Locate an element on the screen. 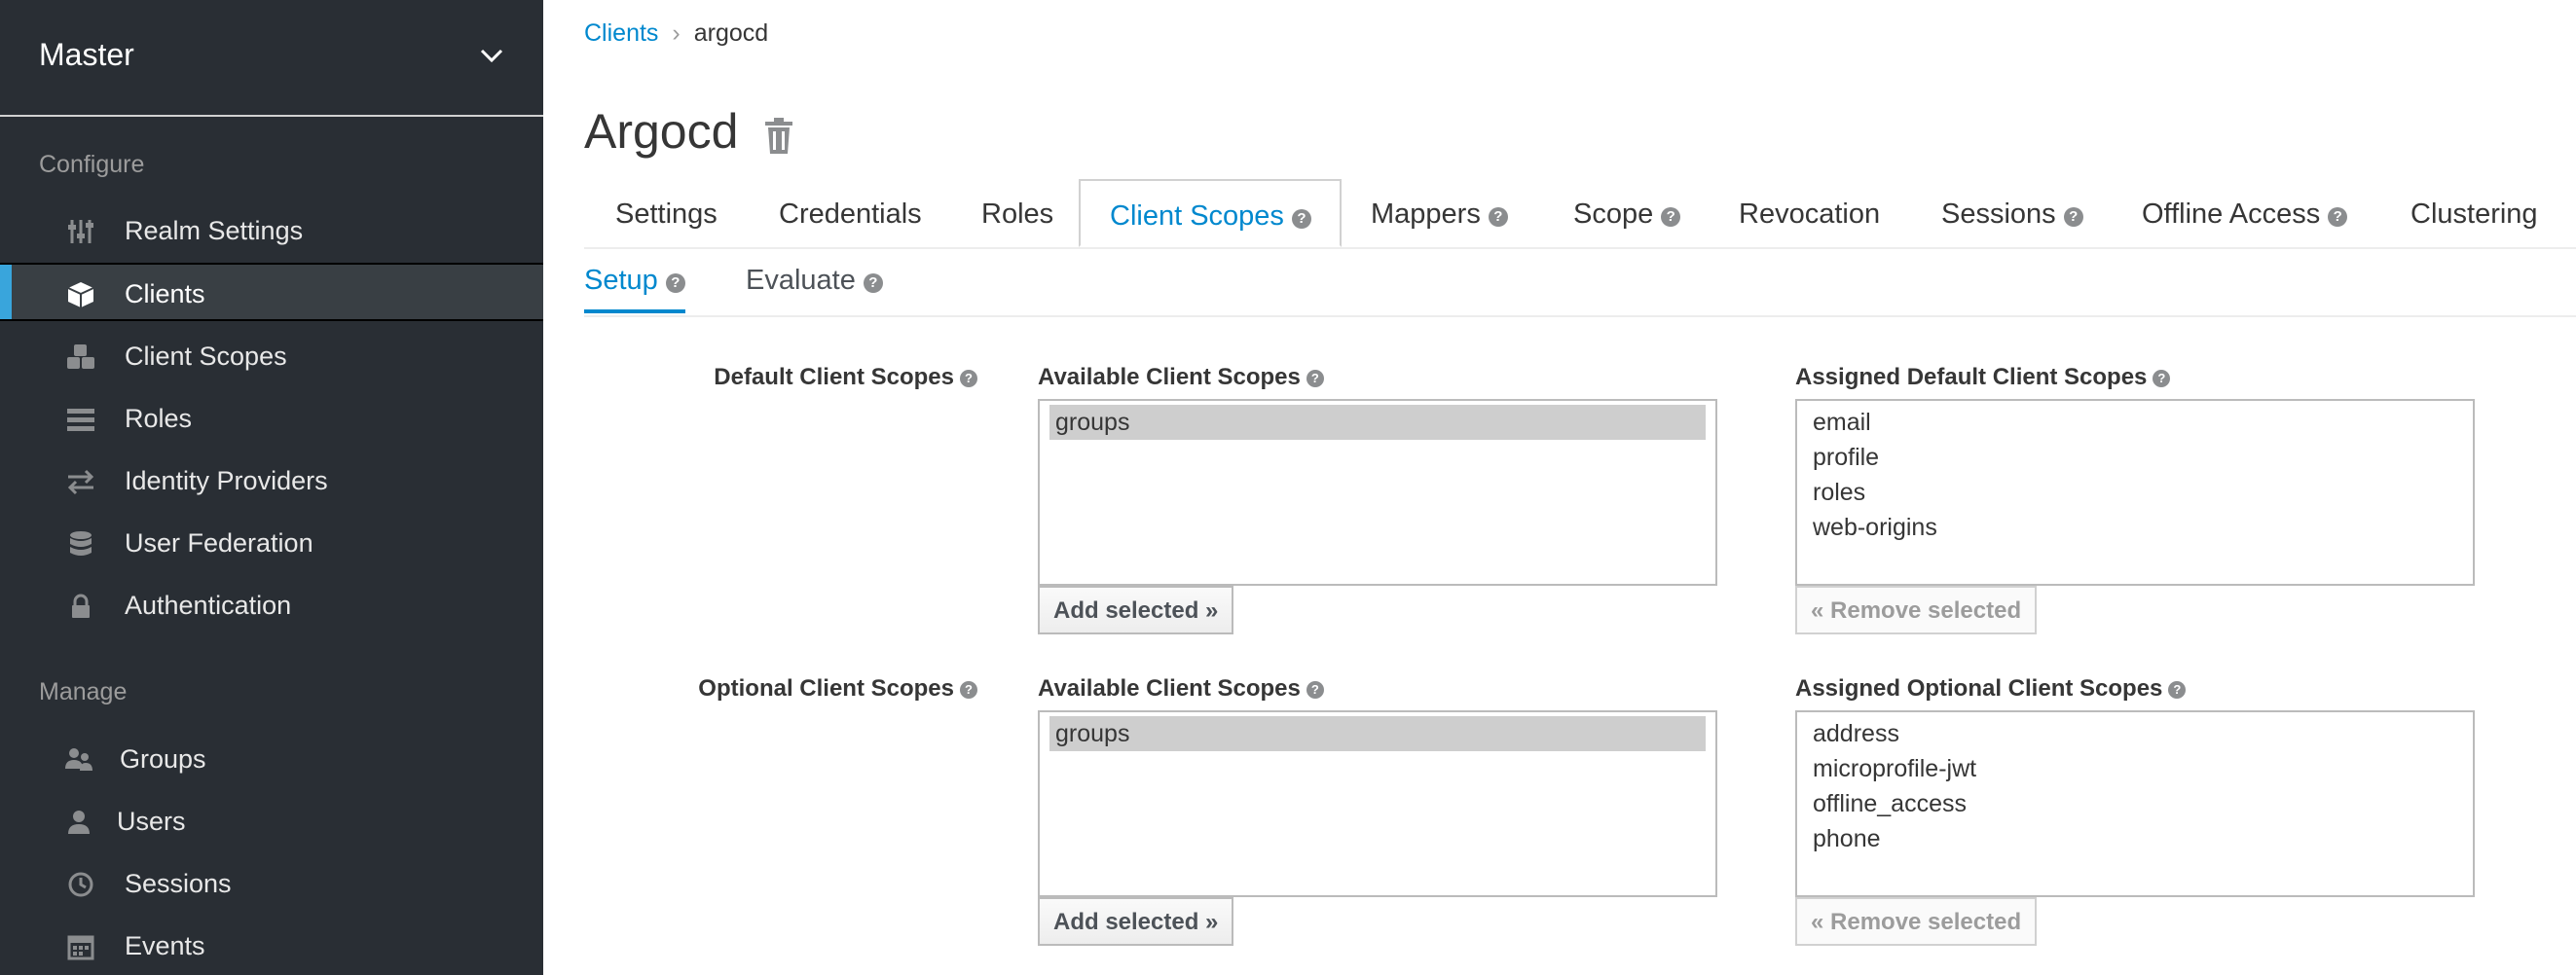 This screenshot has width=2576, height=975. realm-name: Master is located at coordinates (86, 54).